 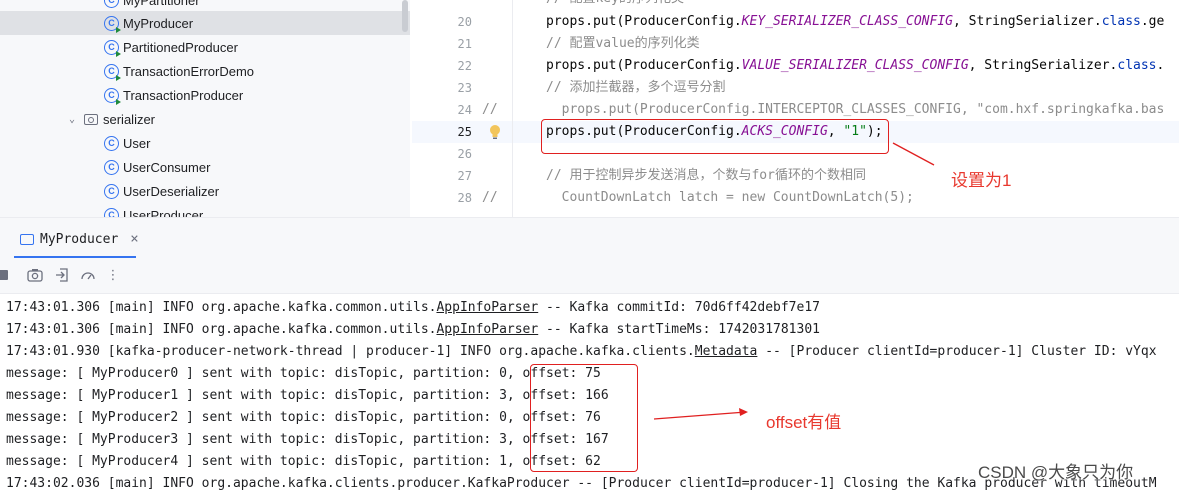 What do you see at coordinates (464, 22) in the screenshot?
I see `line-number: 20` at bounding box center [464, 22].